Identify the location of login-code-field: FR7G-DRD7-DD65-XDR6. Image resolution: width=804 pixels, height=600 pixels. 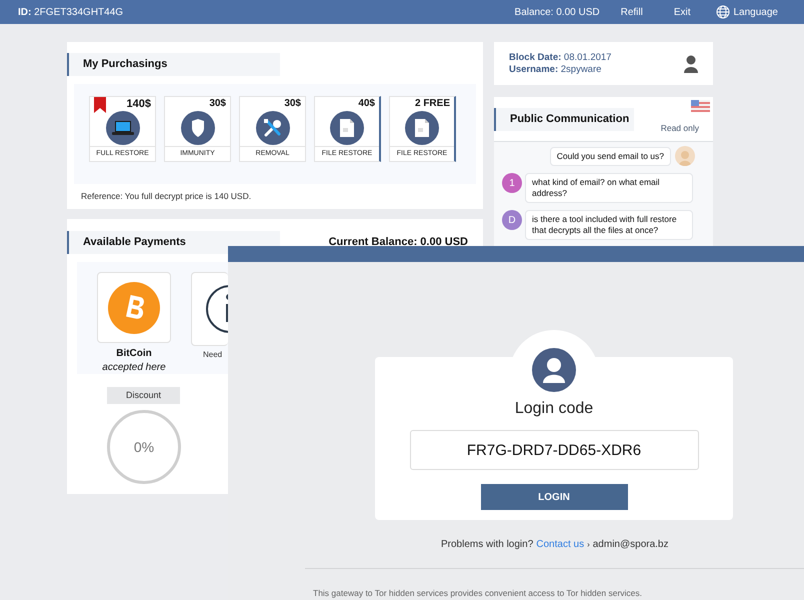
(554, 450).